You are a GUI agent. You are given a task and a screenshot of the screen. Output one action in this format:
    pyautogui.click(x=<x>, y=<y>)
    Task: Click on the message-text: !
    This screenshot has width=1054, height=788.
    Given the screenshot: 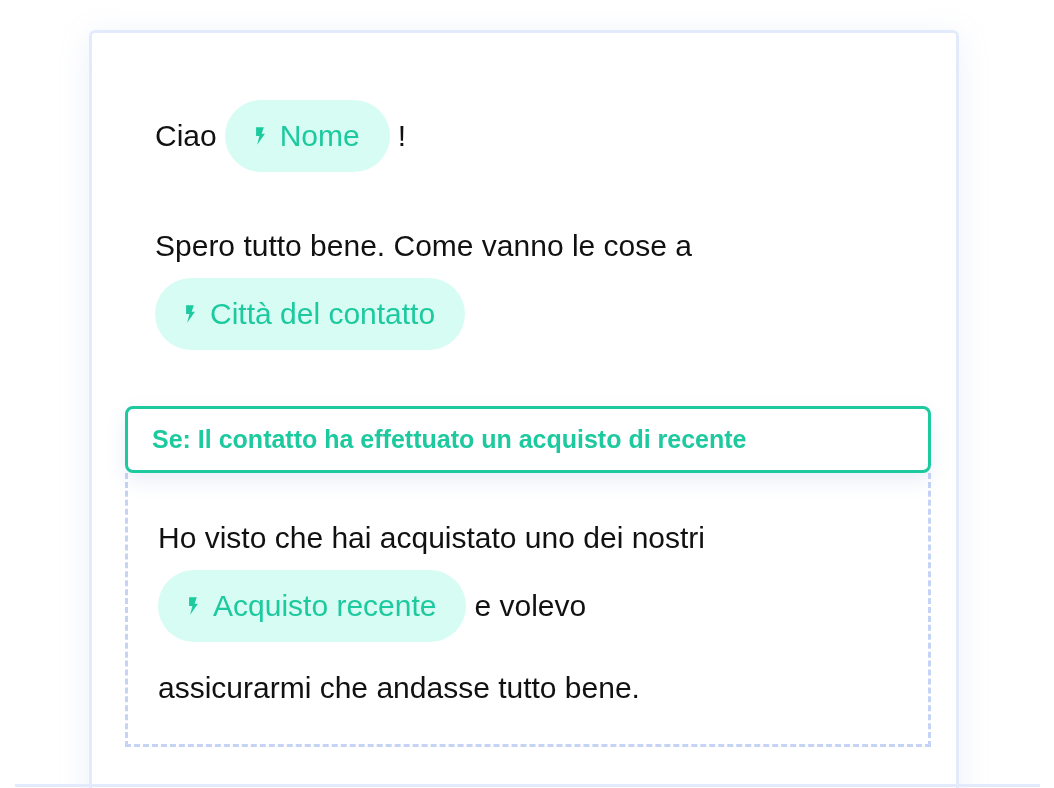 What is the action you would take?
    pyautogui.click(x=402, y=136)
    